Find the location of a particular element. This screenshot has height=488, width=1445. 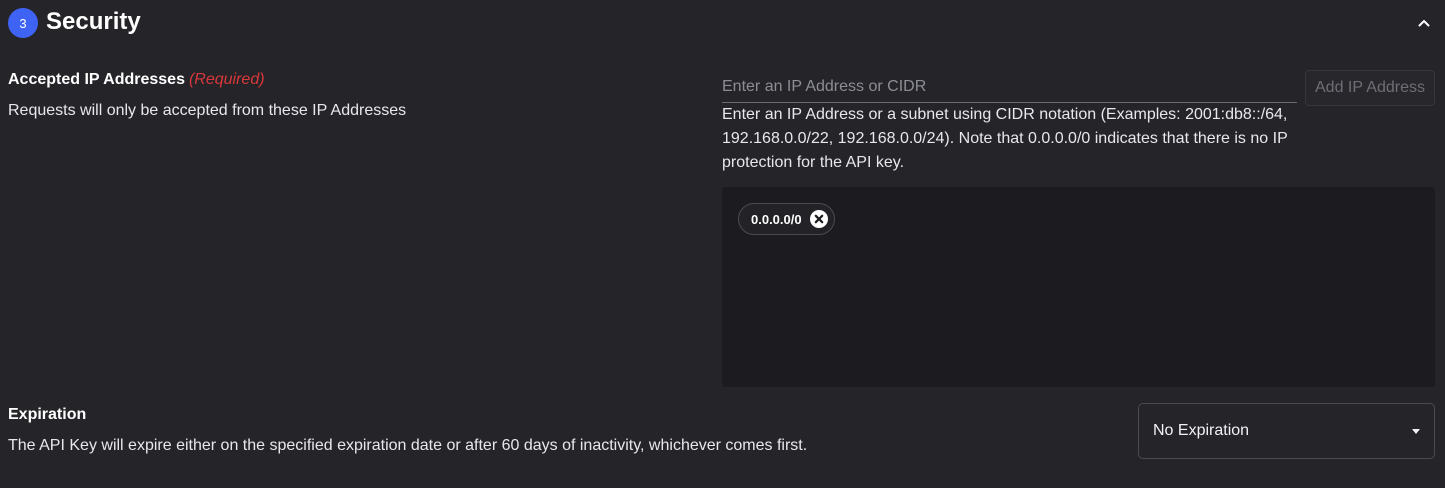

remove-ip-button is located at coordinates (818, 219).